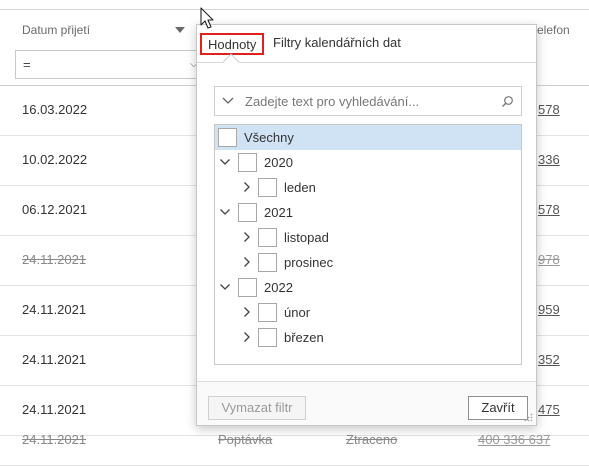 This screenshot has height=466, width=589. What do you see at coordinates (55, 209) in the screenshot?
I see `cell-date: 06.12.2021` at bounding box center [55, 209].